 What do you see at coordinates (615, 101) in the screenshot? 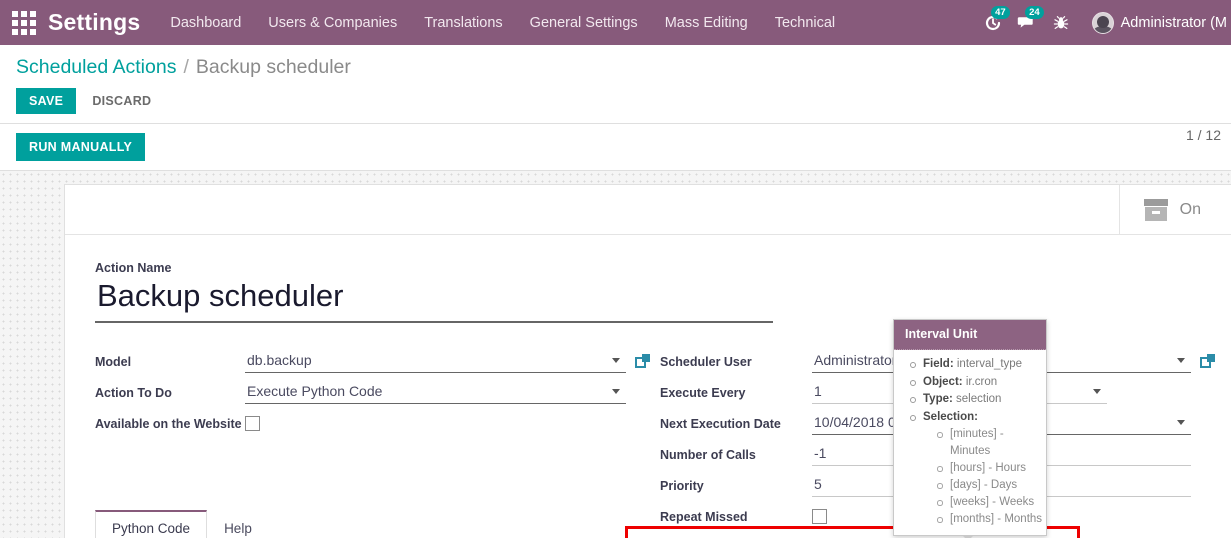
I see `record-buttons: SAVE DISCARD` at bounding box center [615, 101].